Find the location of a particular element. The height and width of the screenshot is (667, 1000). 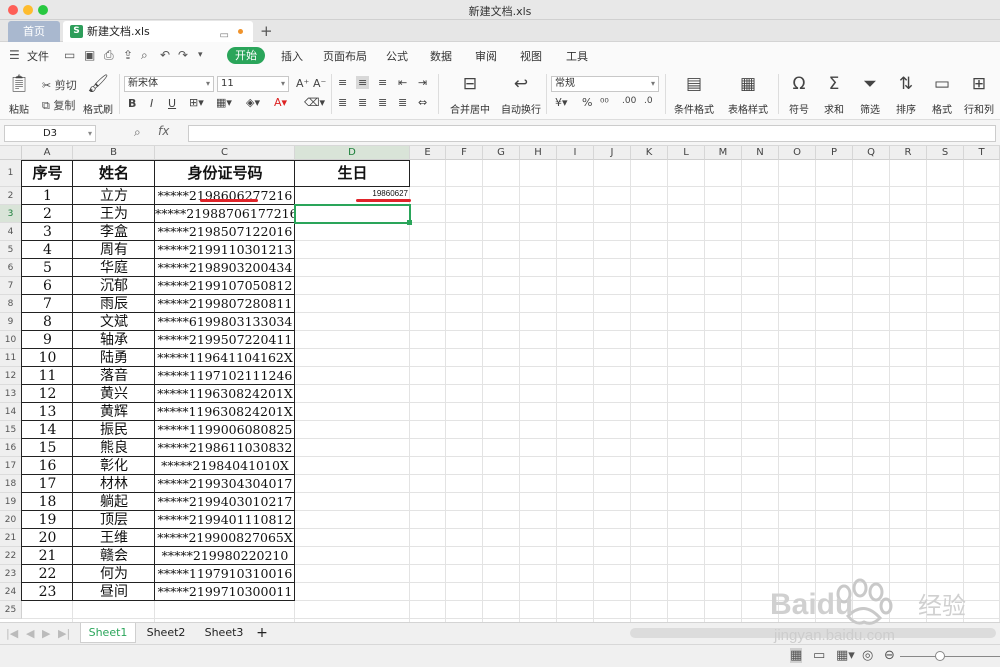

wrap-text-button: ↩ 自动换行 is located at coordinates (521, 95).